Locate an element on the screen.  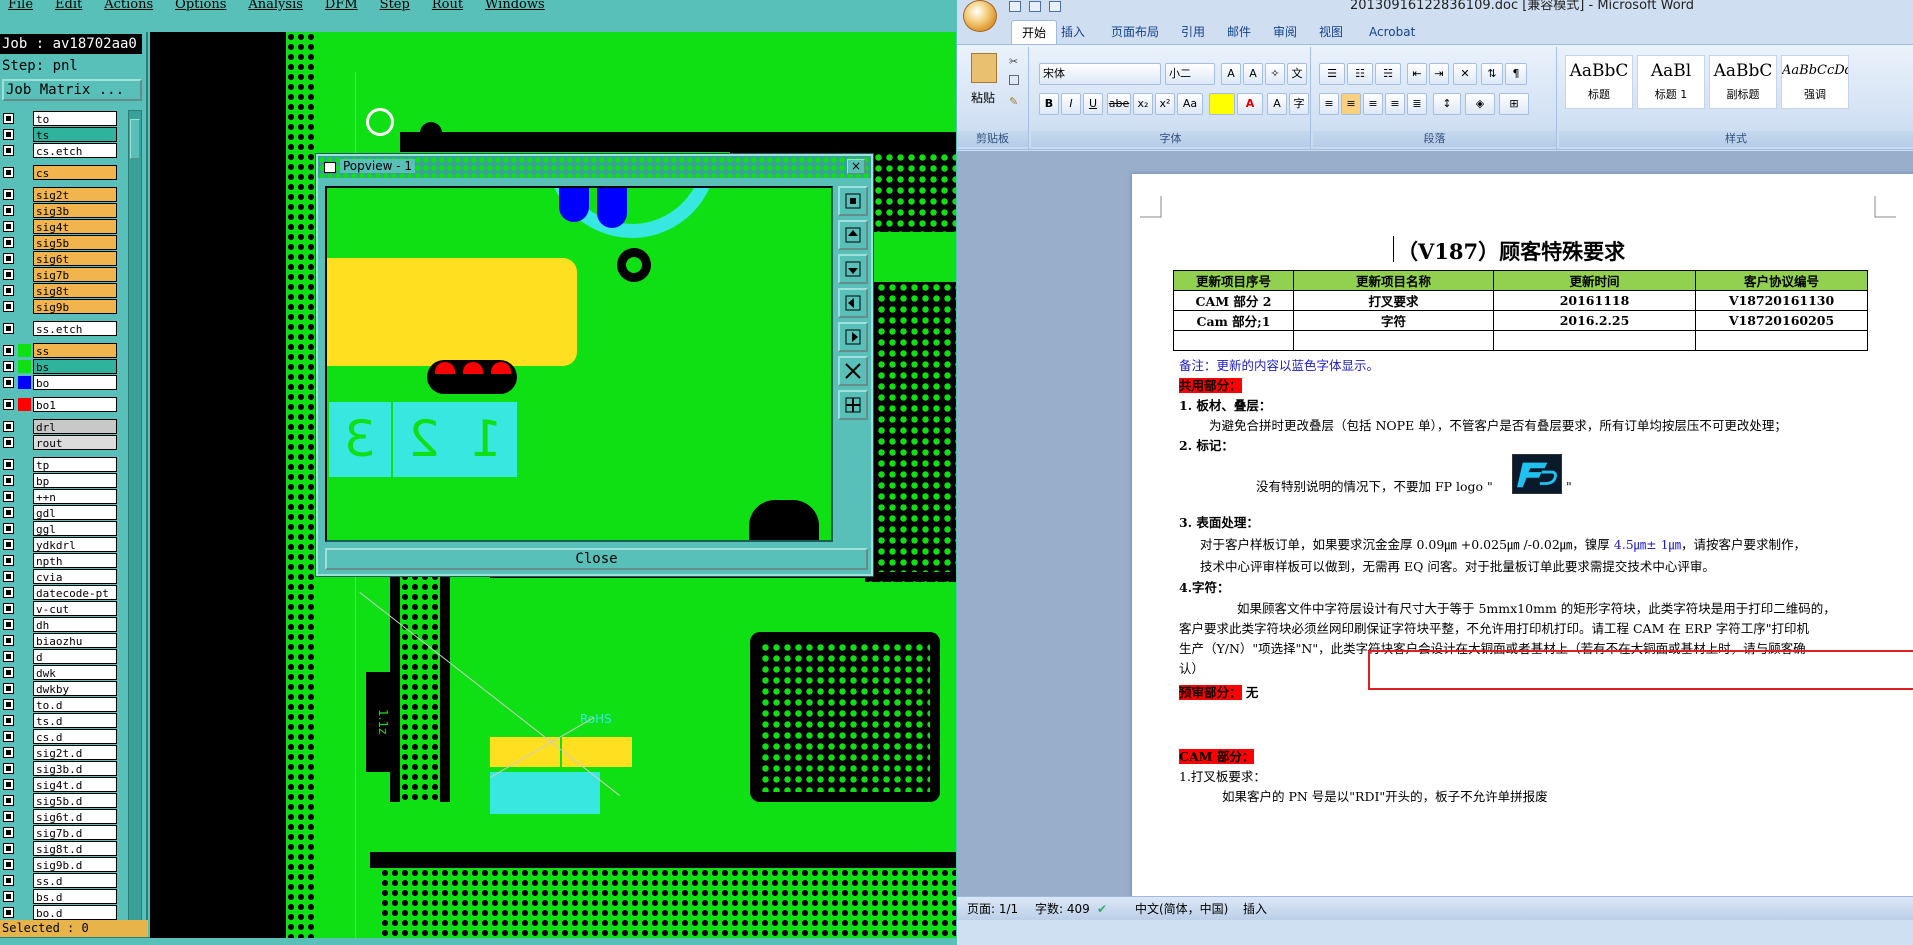
layer-row: cs is located at coordinates (61, 172).